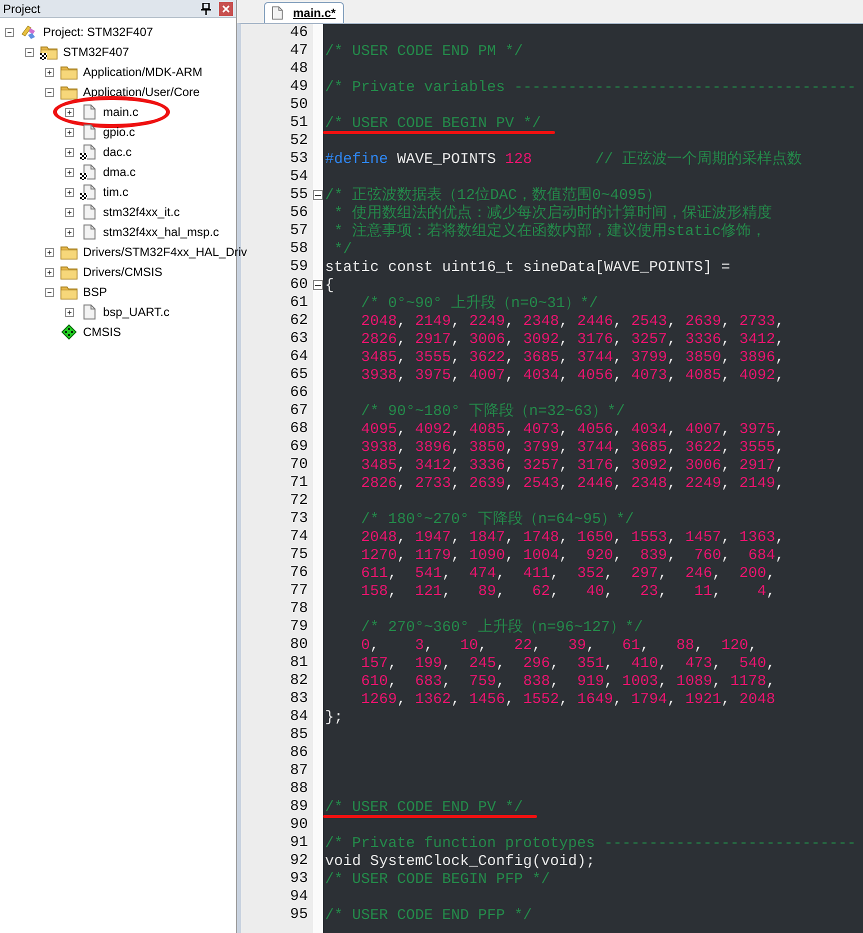 This screenshot has height=933, width=863. What do you see at coordinates (559, 646) in the screenshot?
I see `code-line: 0, 3, 10, 22, 39, 61, 88, 120,` at bounding box center [559, 646].